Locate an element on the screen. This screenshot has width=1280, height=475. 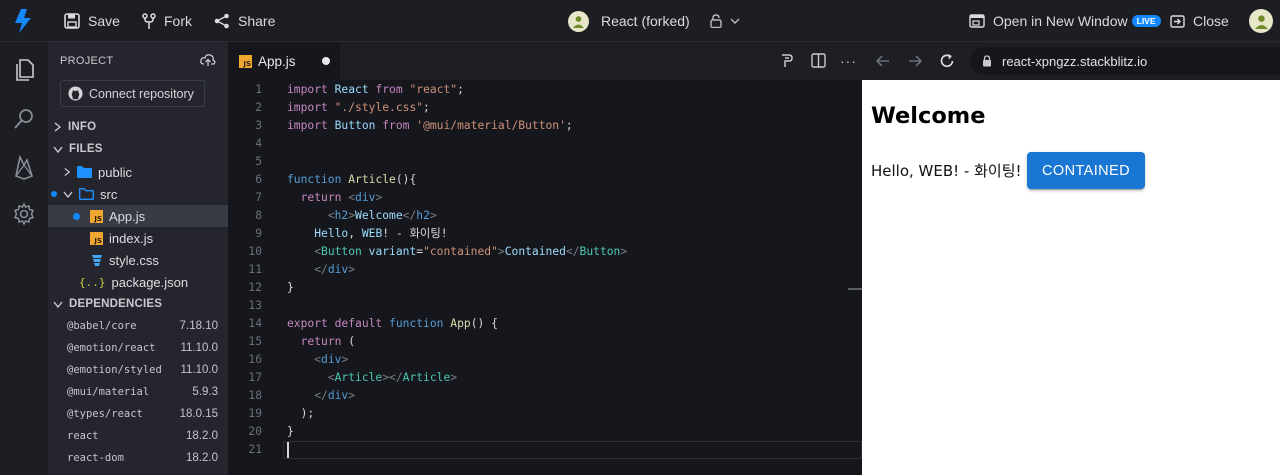
dependency-item: react 18.2.0 is located at coordinates (138, 436).